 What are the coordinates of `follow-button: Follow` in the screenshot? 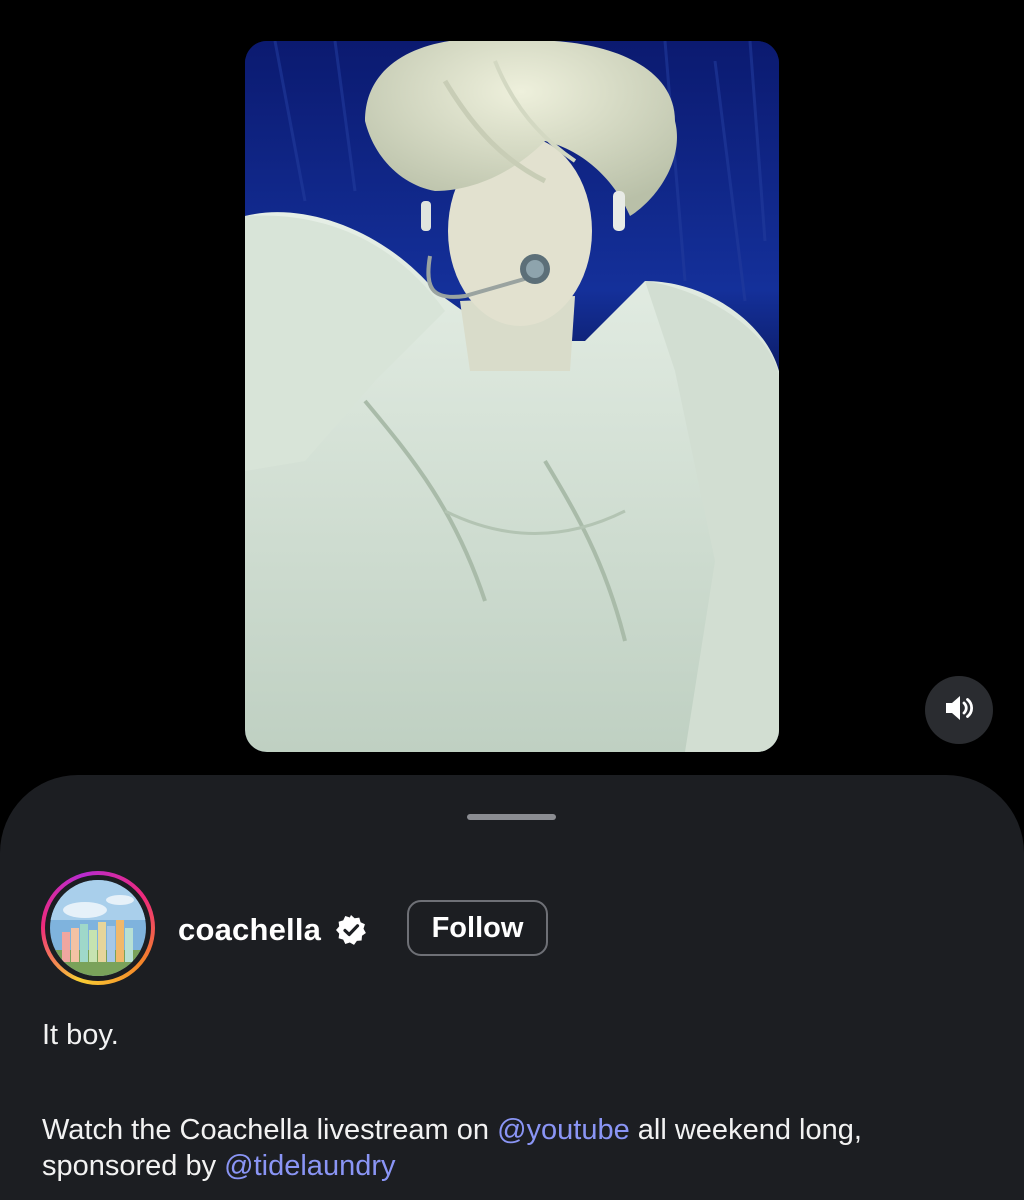 It's located at (477, 928).